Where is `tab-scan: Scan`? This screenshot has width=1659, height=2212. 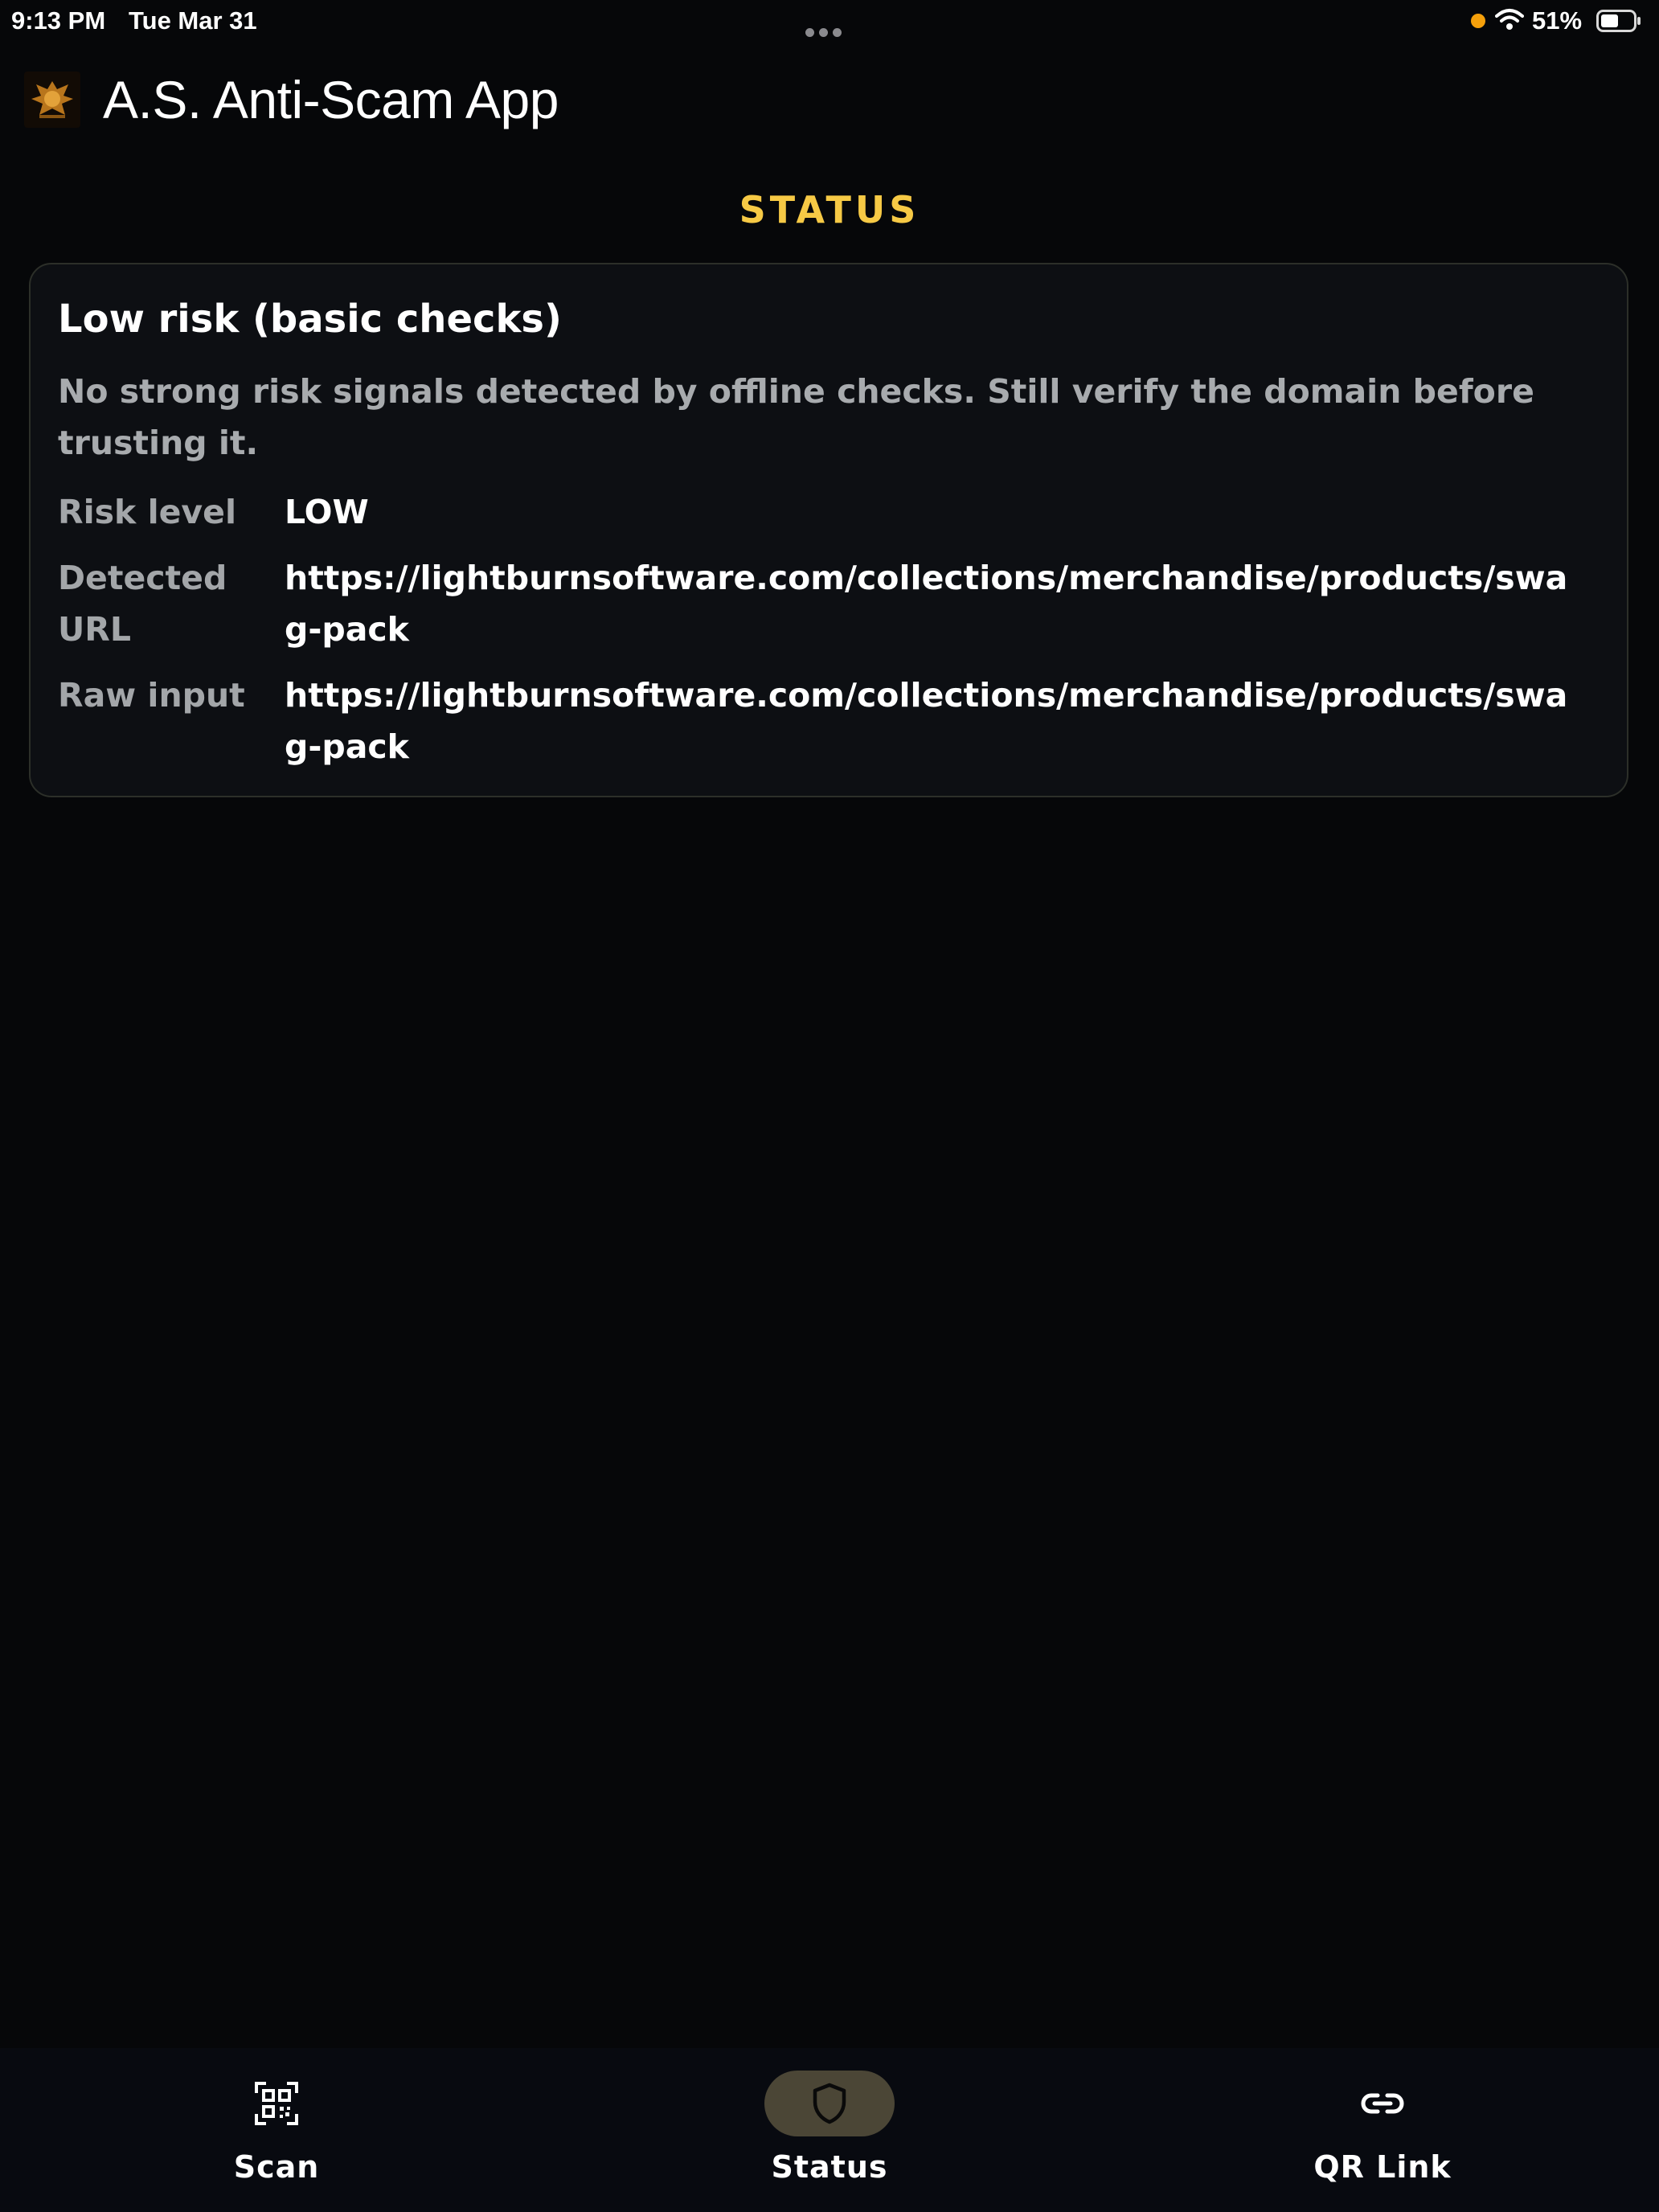
tab-scan: Scan is located at coordinates (276, 2130).